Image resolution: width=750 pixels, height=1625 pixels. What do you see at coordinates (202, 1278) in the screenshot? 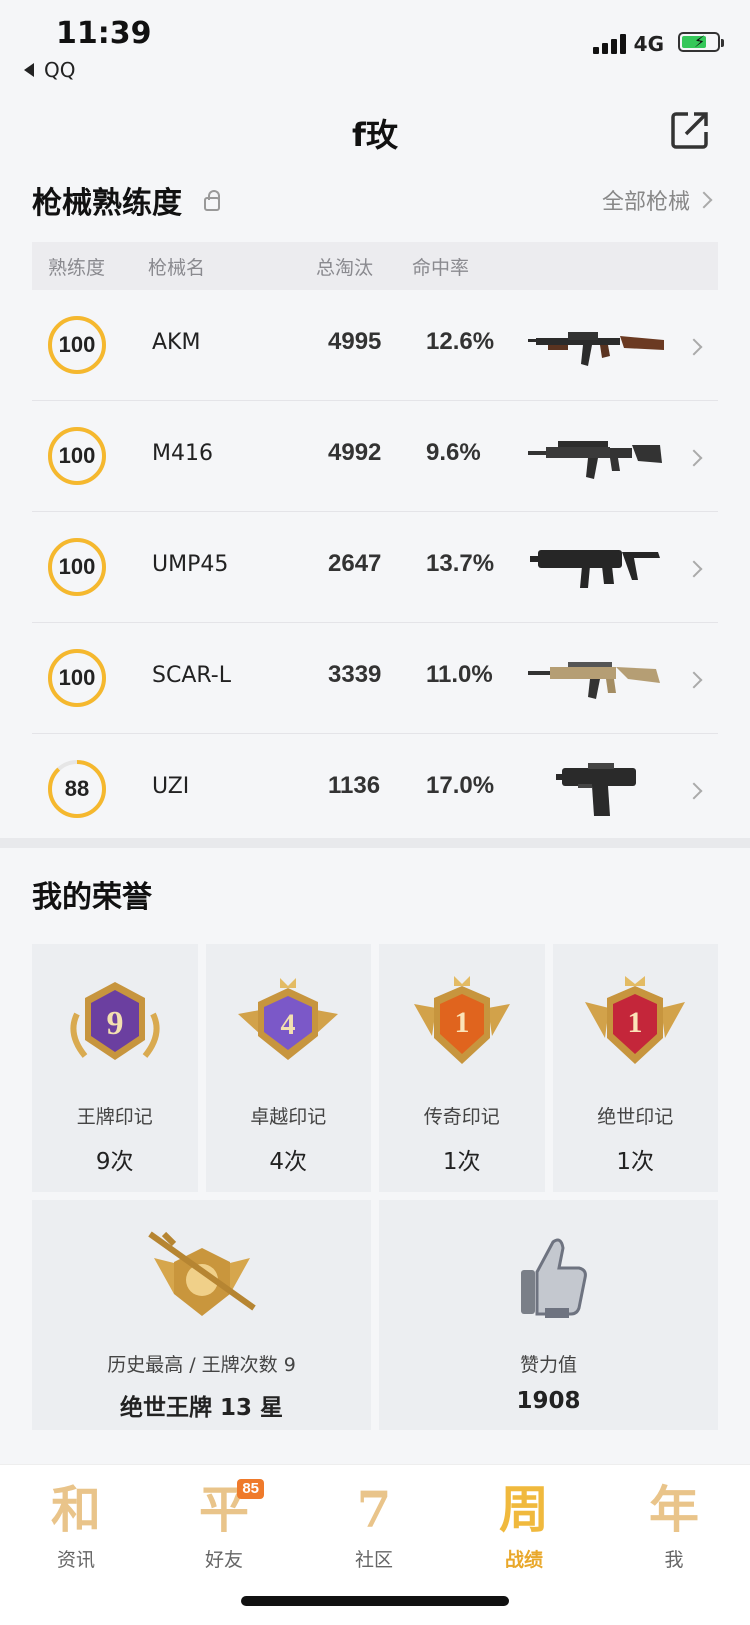
I see `rank-emblem-icon` at bounding box center [202, 1278].